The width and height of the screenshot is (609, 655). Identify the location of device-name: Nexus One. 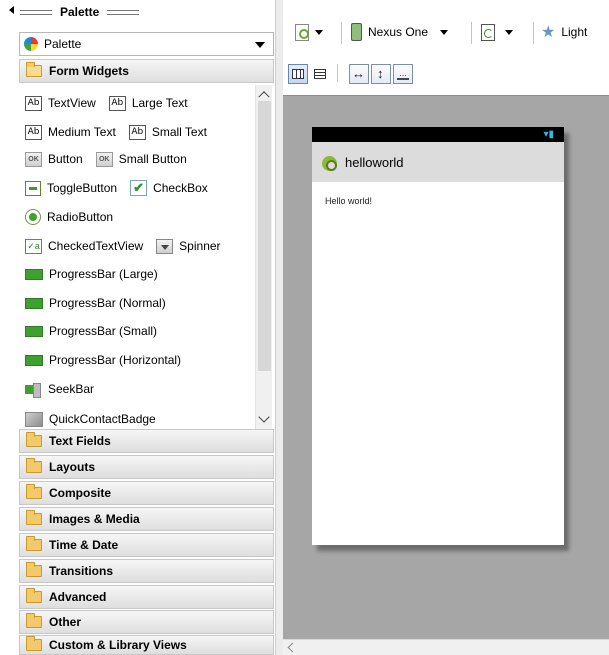
(398, 32).